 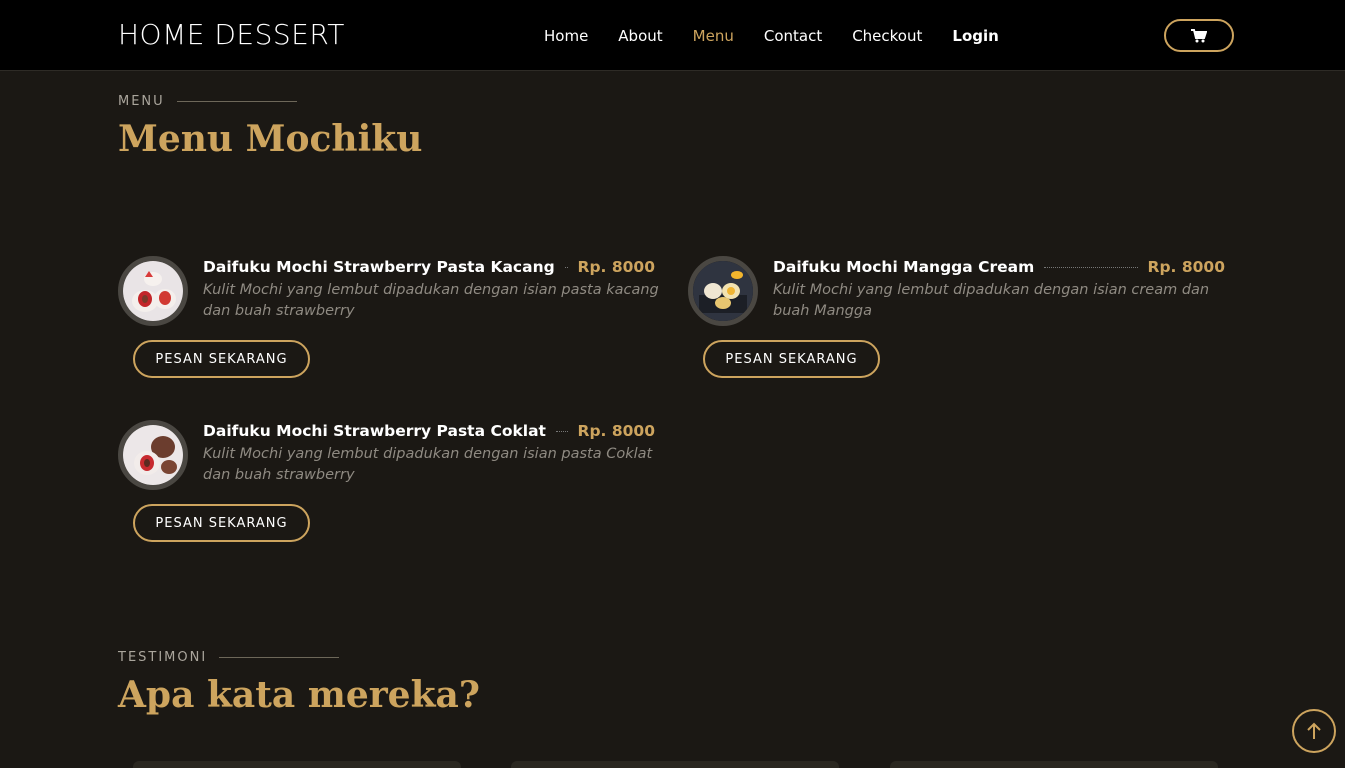 I want to click on nav-about: About, so click(x=640, y=36).